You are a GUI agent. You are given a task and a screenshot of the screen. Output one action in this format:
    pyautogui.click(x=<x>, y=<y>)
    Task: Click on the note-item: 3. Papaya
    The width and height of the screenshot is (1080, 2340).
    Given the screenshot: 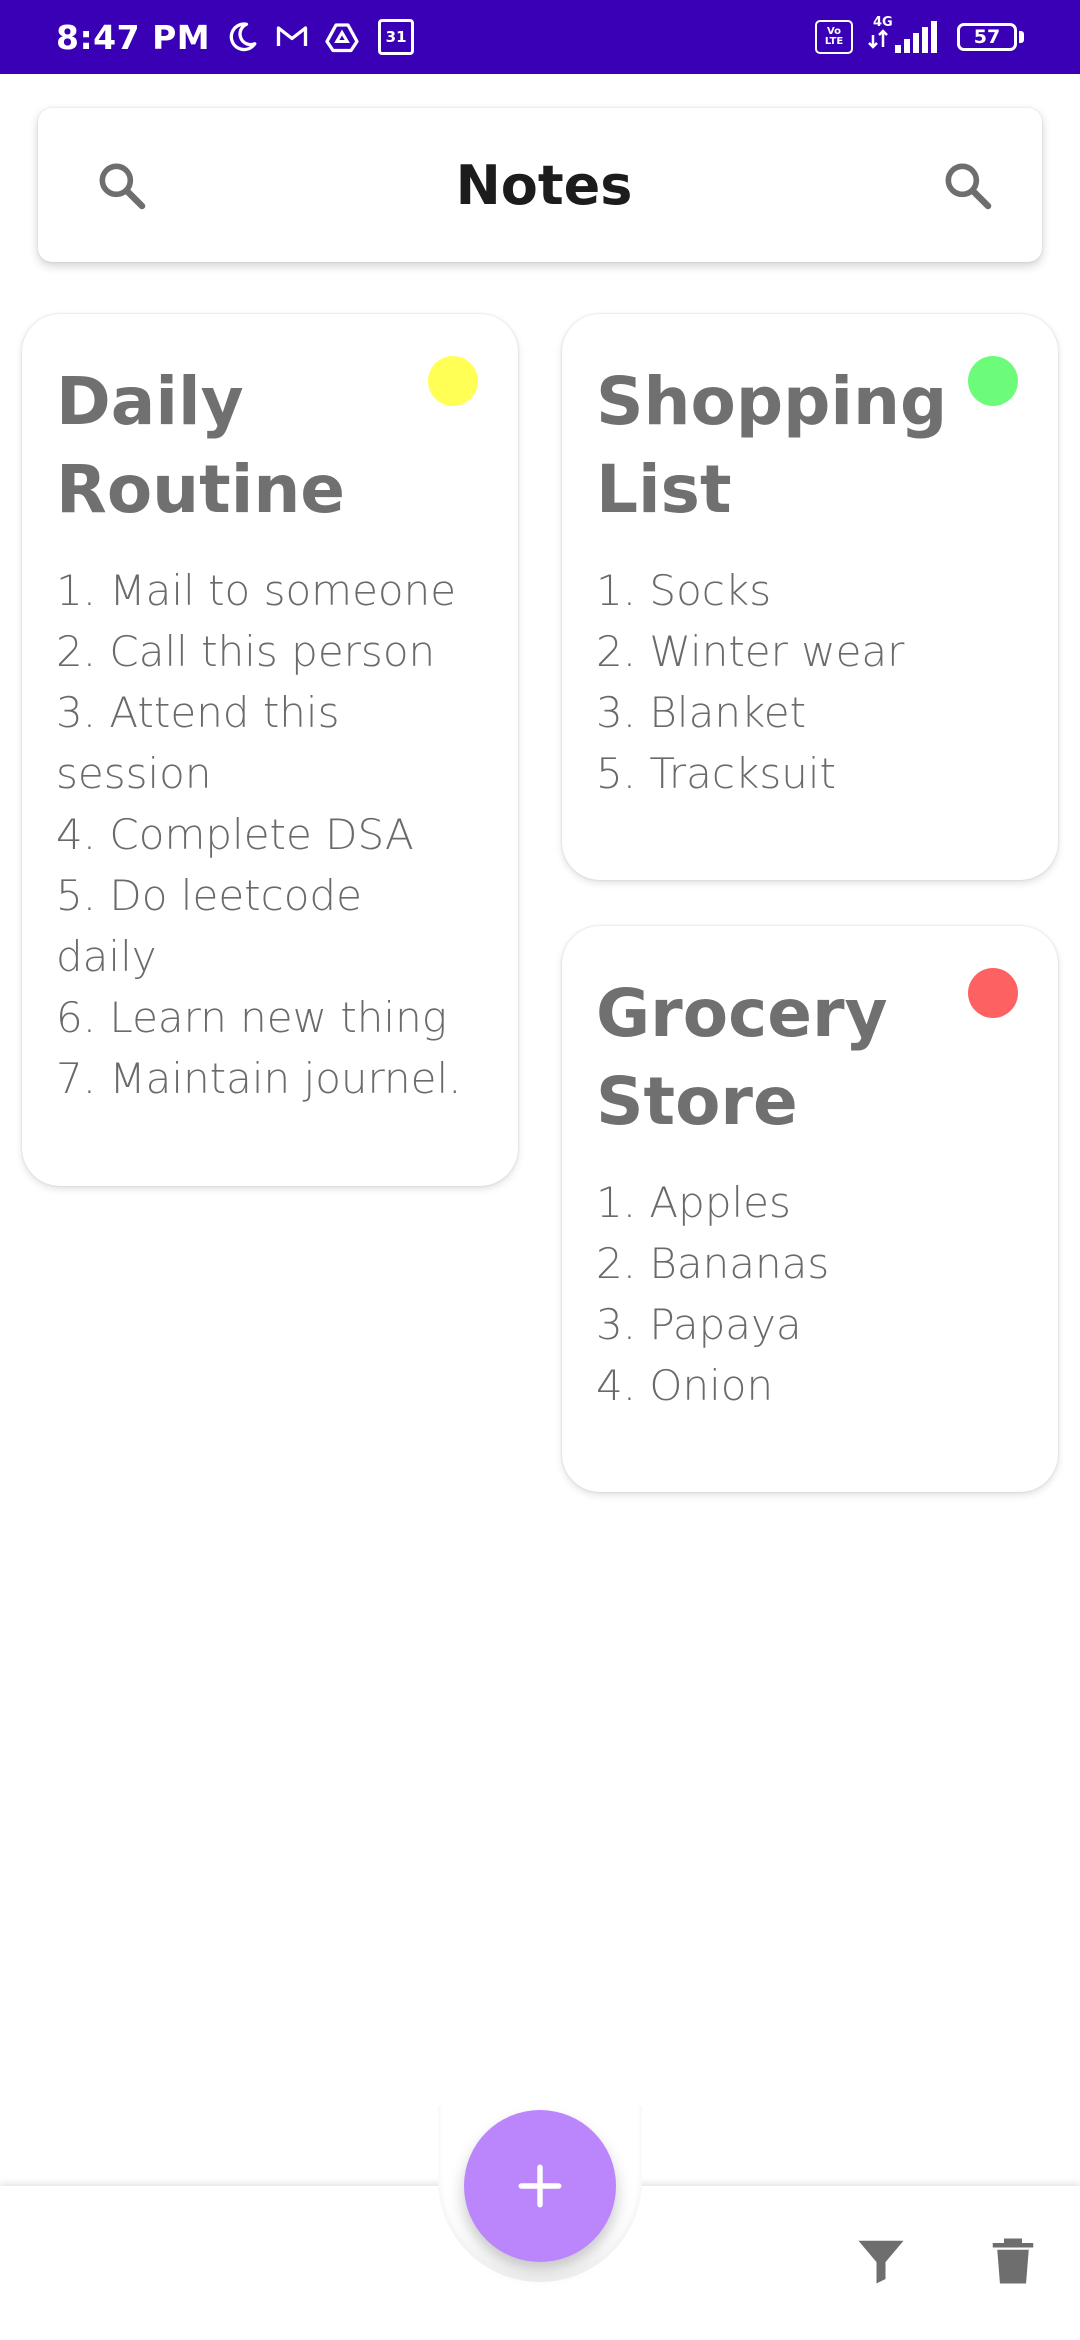 What is the action you would take?
    pyautogui.click(x=699, y=1324)
    